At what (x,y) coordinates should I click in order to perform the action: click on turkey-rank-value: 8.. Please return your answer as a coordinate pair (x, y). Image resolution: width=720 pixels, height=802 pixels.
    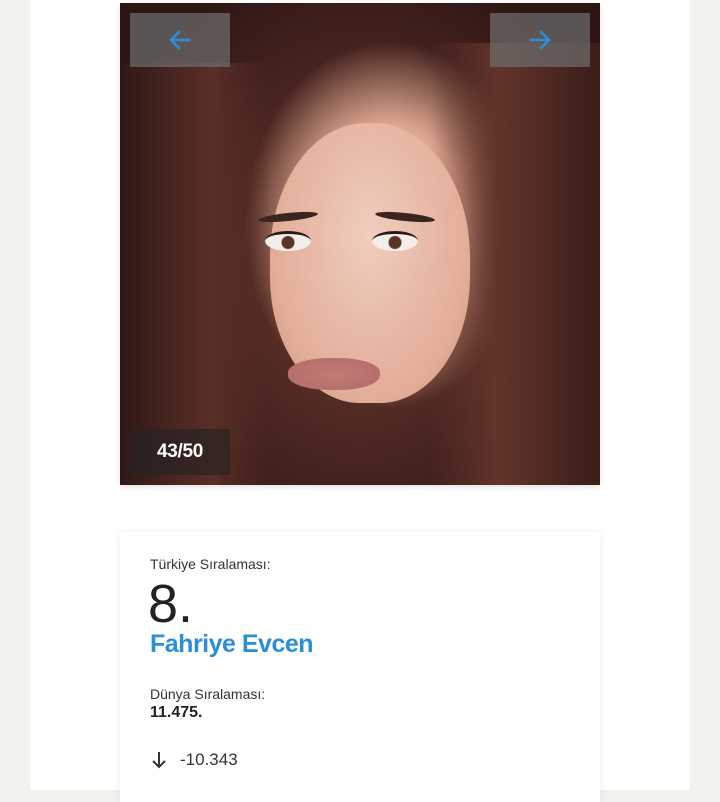
    Looking at the image, I should click on (171, 604).